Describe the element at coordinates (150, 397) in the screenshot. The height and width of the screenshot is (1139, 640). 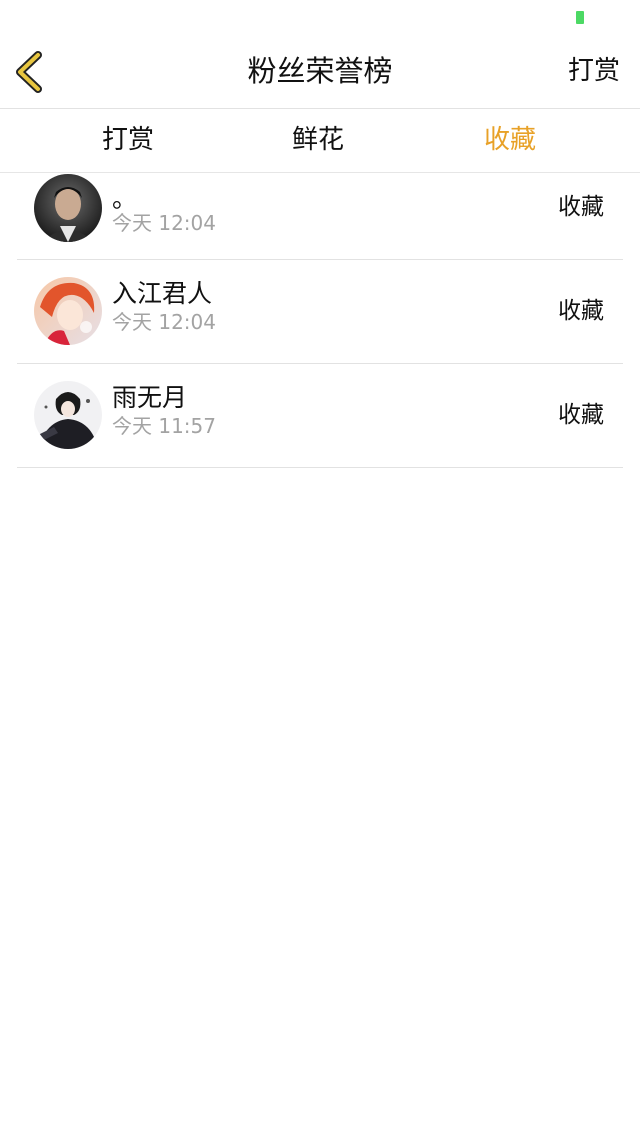
I see `fan-name: 雨无月` at that location.